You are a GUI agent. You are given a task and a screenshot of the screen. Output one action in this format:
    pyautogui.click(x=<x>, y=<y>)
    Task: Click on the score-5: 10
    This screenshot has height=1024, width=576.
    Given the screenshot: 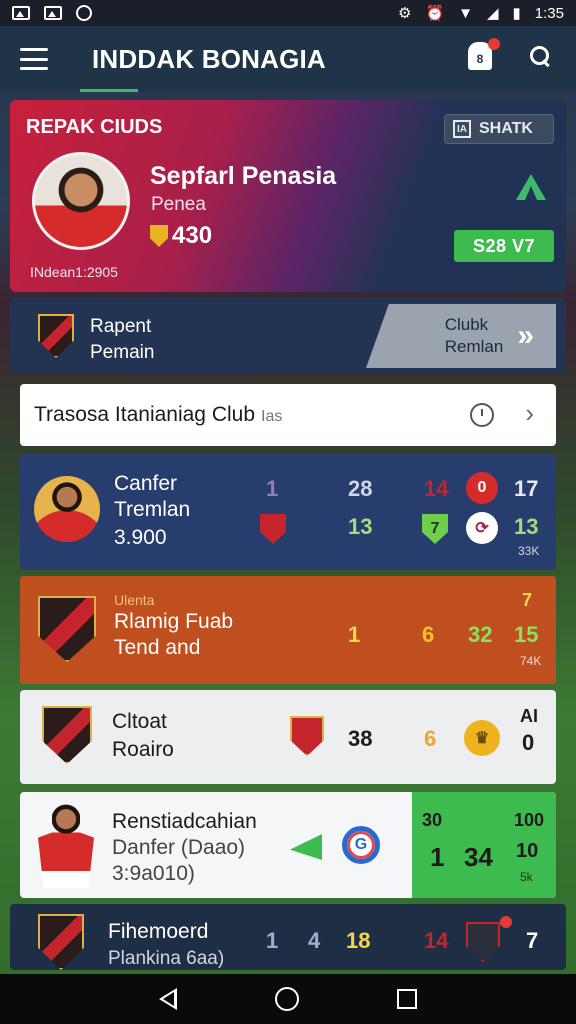 What is the action you would take?
    pyautogui.click(x=527, y=851)
    